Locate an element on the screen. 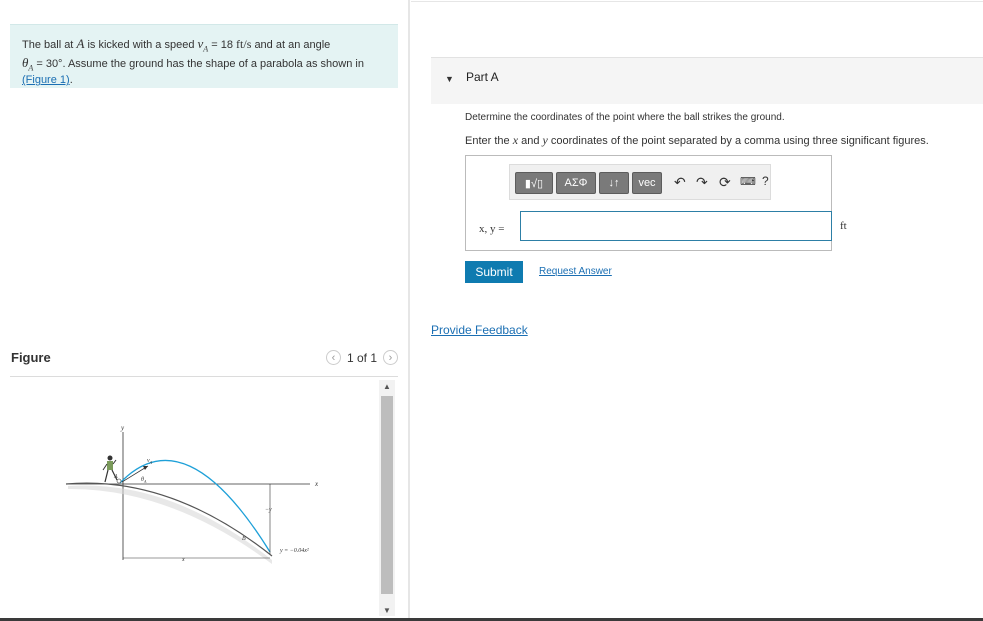 The image size is (983, 621). figure-diagram: y x vA θA A −y B x y = −0.04x² is located at coordinates (193, 498).